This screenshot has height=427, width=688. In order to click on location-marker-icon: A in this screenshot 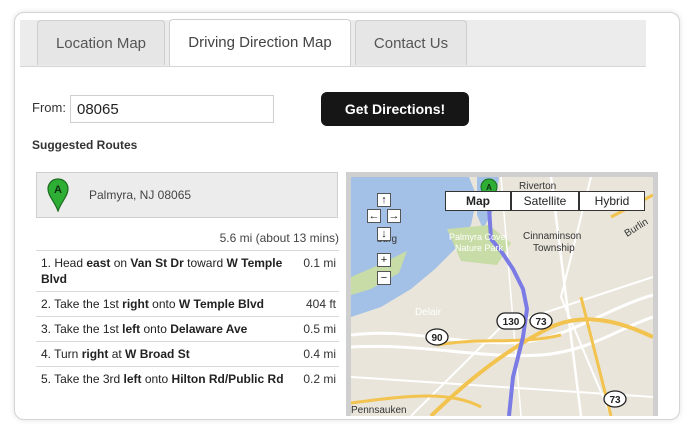, I will do `click(58, 195)`.